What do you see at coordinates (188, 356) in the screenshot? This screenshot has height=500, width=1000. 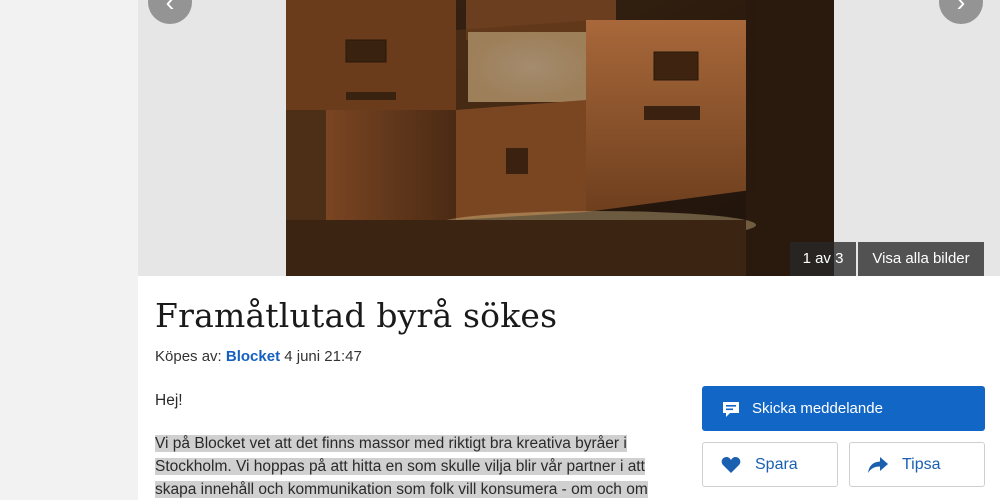 I see `meta-prefix: Köpes av:` at bounding box center [188, 356].